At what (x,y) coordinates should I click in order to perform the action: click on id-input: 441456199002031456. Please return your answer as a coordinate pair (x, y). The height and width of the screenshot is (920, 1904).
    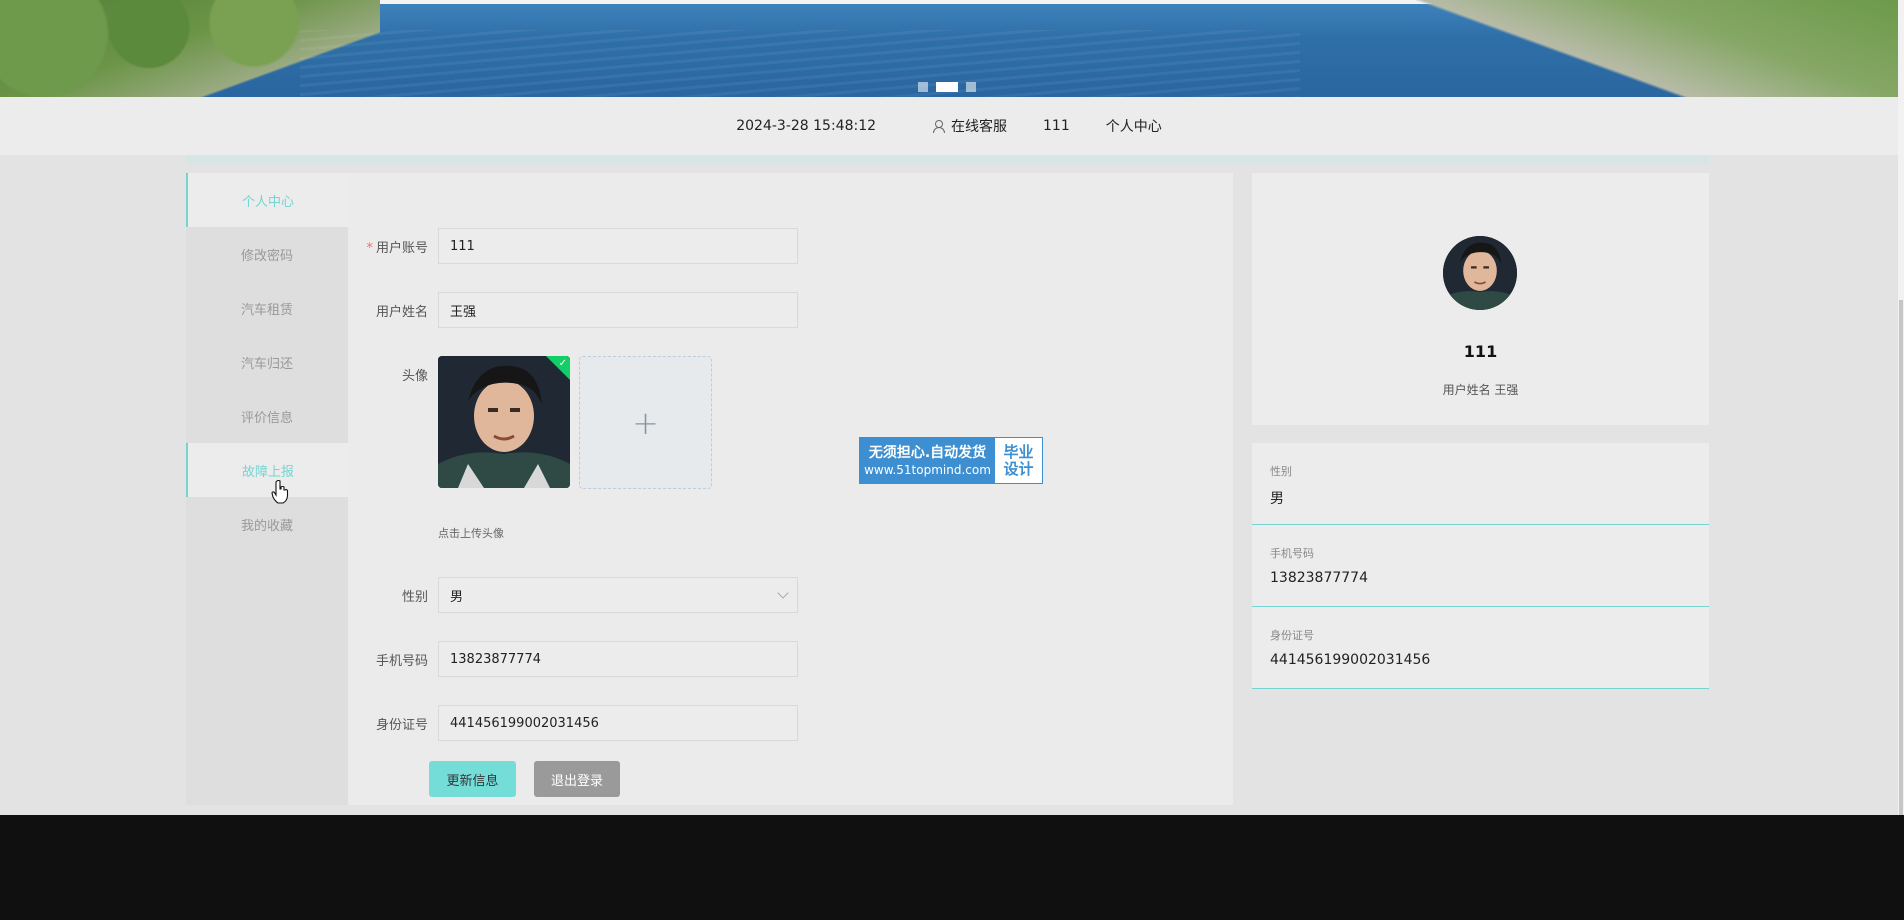
    Looking at the image, I should click on (618, 723).